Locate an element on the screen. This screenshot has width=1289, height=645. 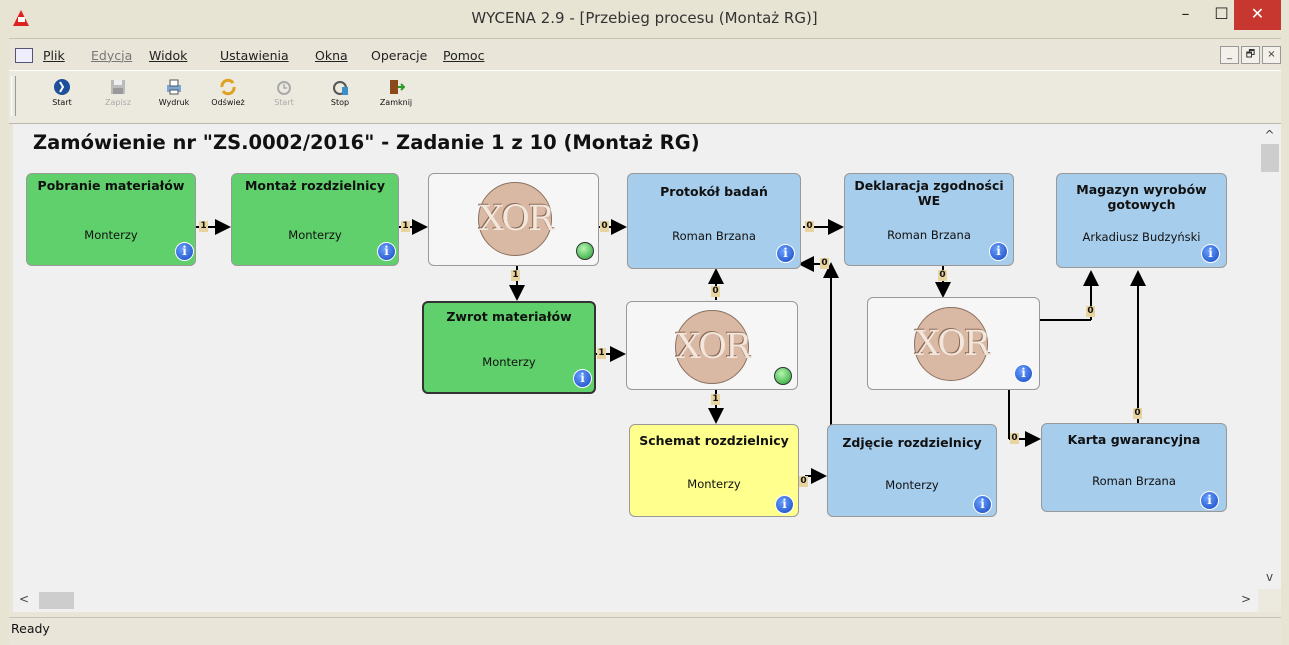
toolbar-refresh-label: Odśwież is located at coordinates (228, 102).